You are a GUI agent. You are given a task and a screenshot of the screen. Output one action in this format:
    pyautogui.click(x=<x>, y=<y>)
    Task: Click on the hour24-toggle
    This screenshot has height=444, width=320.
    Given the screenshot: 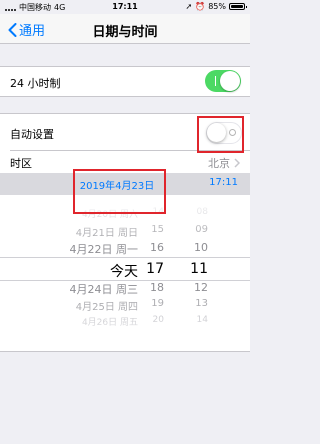 What is the action you would take?
    pyautogui.click(x=223, y=81)
    